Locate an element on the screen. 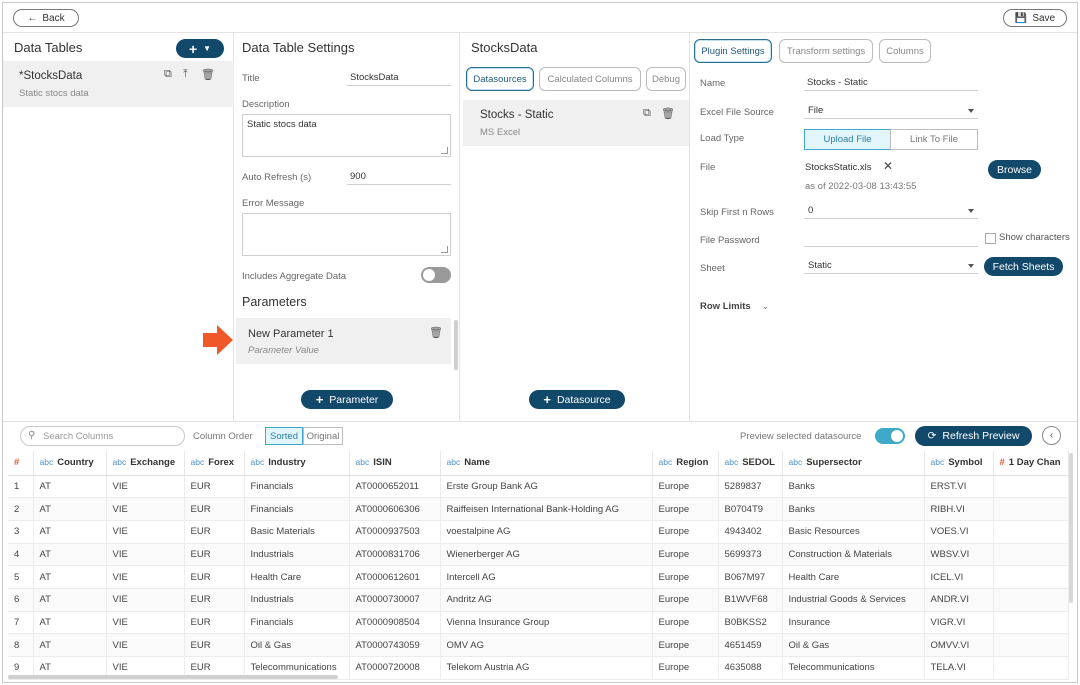 The width and height of the screenshot is (1080, 685). show-characters-checkbox is located at coordinates (990, 238).